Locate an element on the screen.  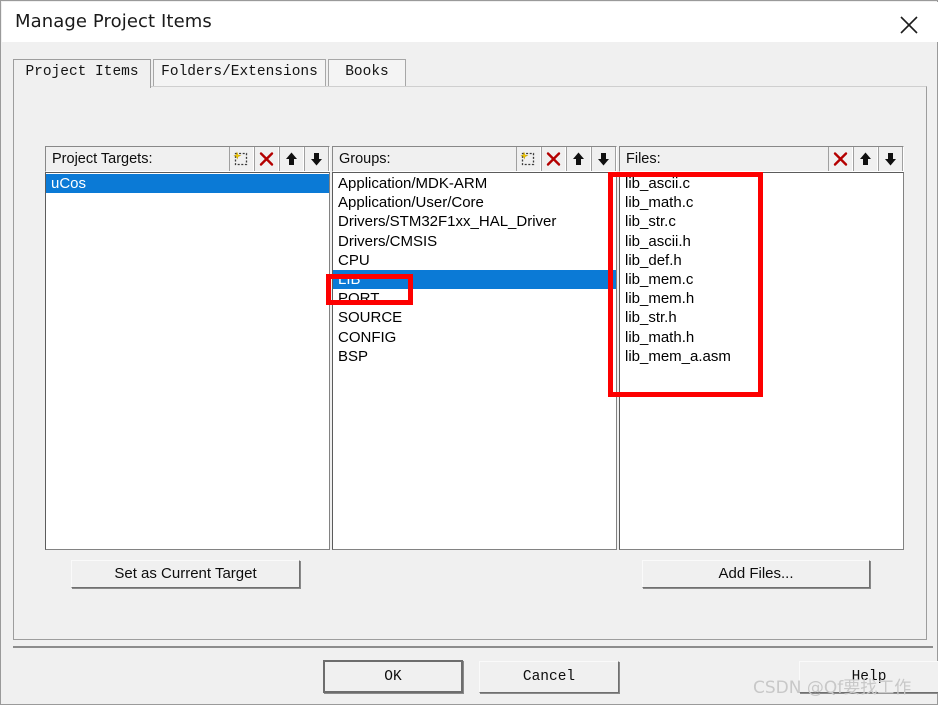
list-item: lib_str.c is located at coordinates (761, 221).